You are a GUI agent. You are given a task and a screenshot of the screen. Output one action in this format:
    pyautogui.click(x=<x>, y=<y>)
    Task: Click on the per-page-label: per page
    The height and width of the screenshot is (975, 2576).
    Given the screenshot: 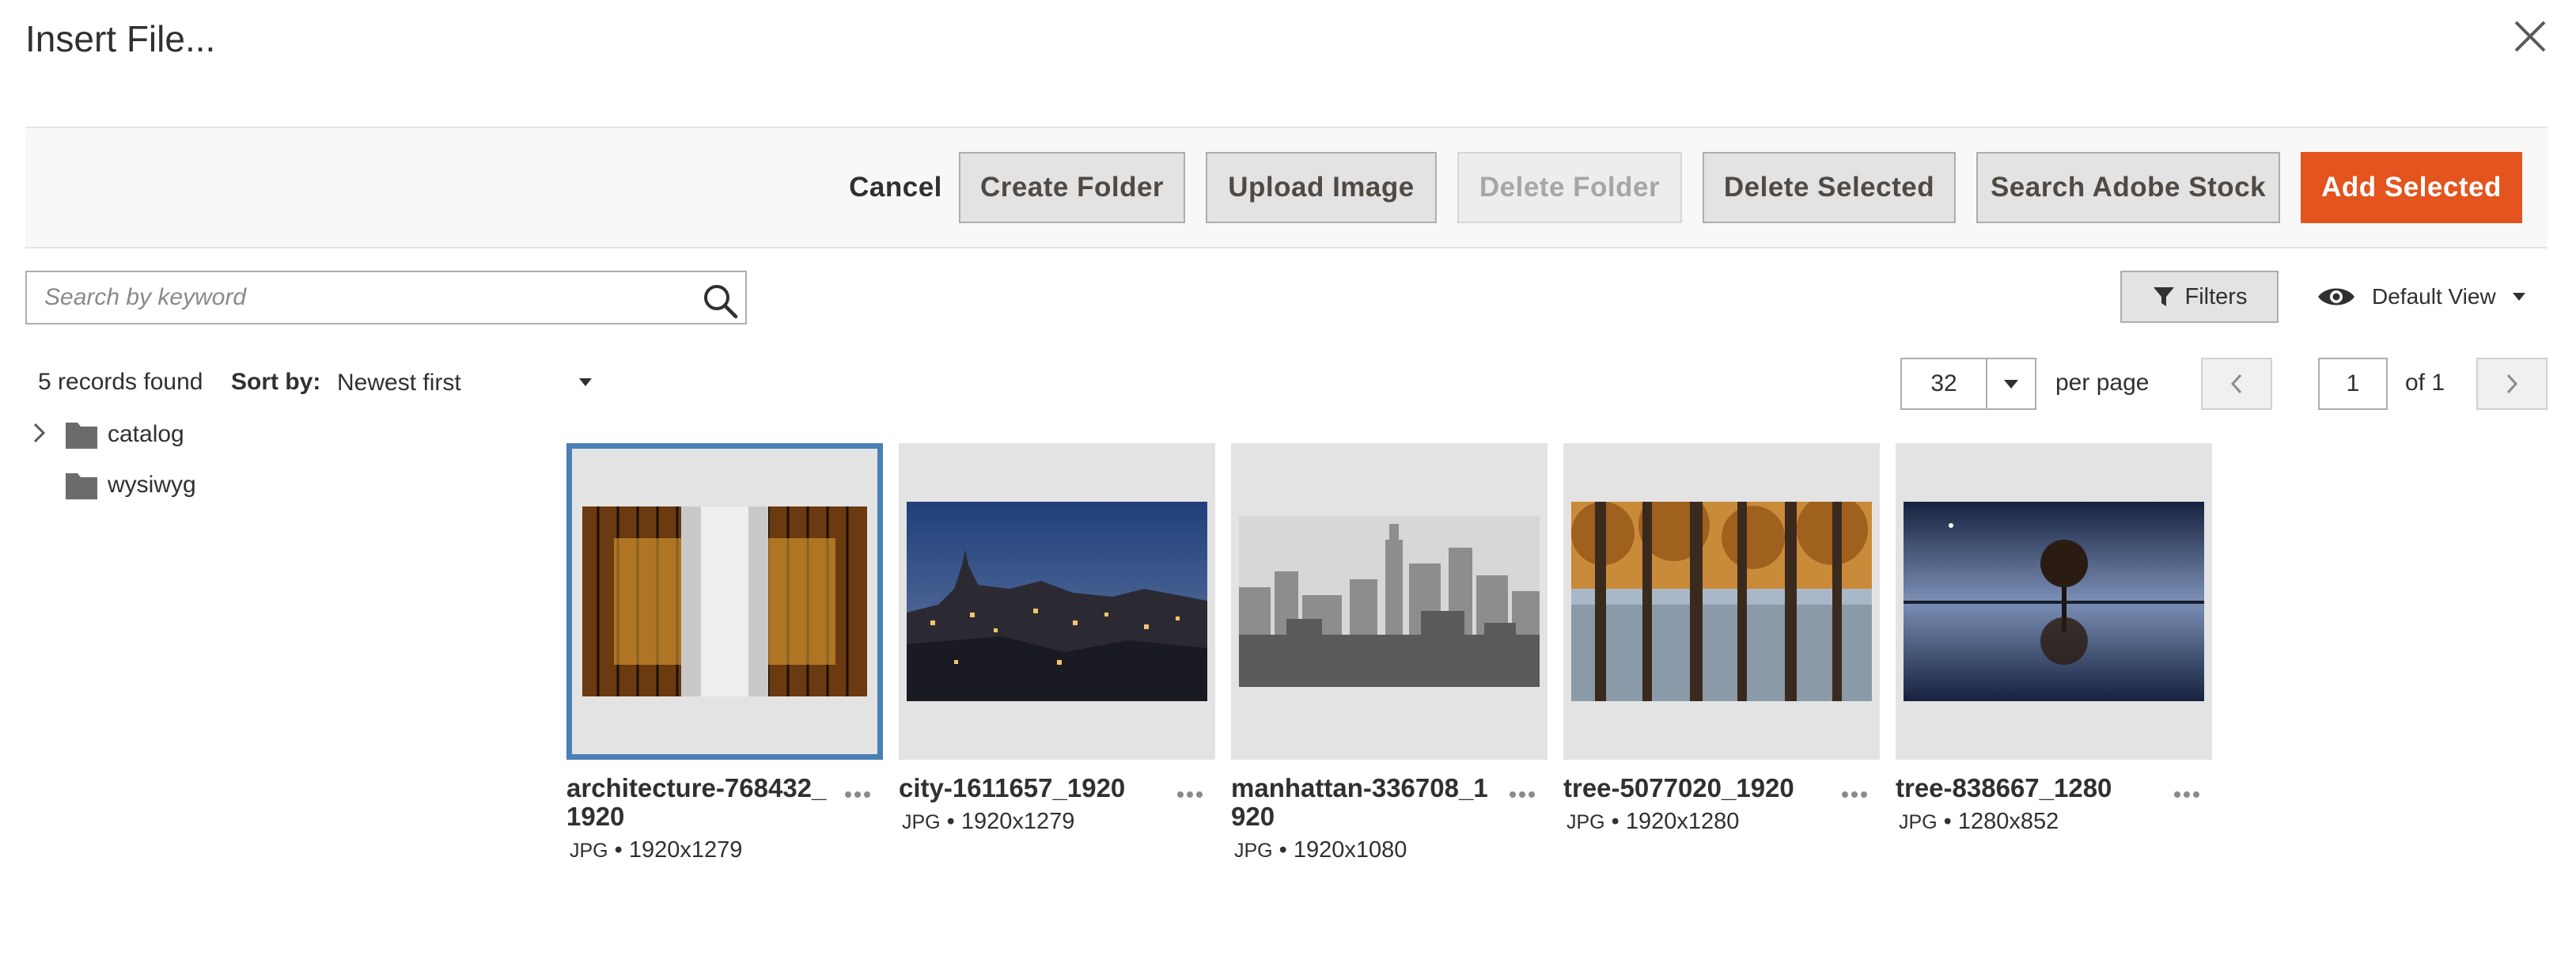 What is the action you would take?
    pyautogui.click(x=2102, y=383)
    